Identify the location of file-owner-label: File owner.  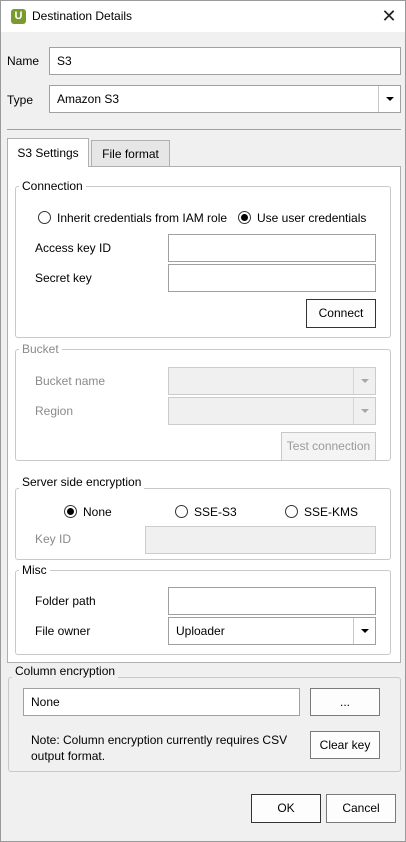
(63, 631).